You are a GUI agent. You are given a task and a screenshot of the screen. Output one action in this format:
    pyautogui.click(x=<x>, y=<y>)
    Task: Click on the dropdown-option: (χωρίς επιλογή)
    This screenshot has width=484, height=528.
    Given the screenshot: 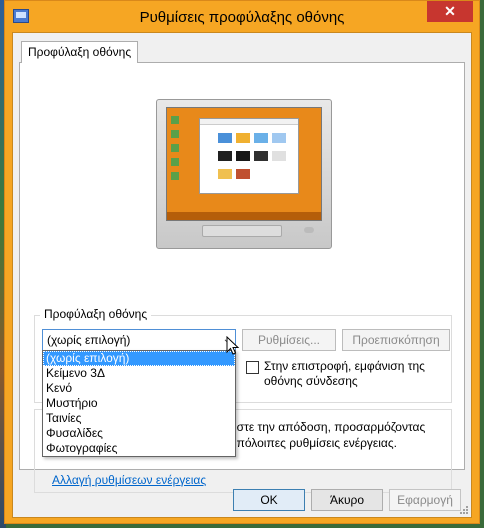 What is the action you would take?
    pyautogui.click(x=139, y=358)
    